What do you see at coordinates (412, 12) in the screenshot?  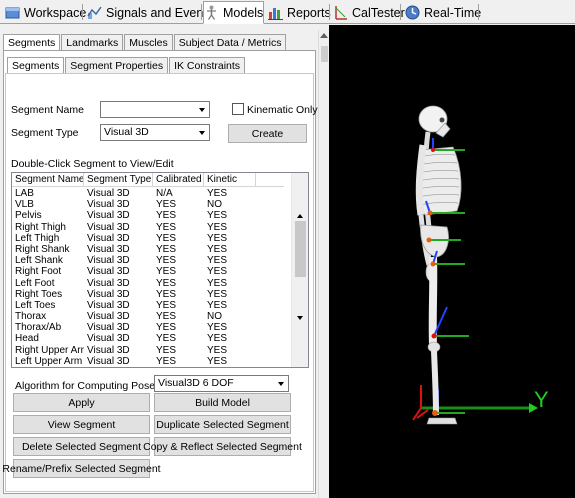 I see `realtime-icon` at bounding box center [412, 12].